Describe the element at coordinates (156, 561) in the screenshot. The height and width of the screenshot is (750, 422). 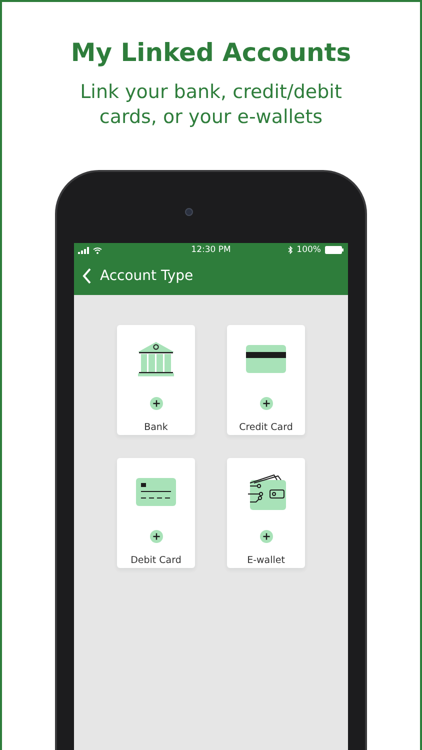
I see `card-label: Debit Card` at that location.